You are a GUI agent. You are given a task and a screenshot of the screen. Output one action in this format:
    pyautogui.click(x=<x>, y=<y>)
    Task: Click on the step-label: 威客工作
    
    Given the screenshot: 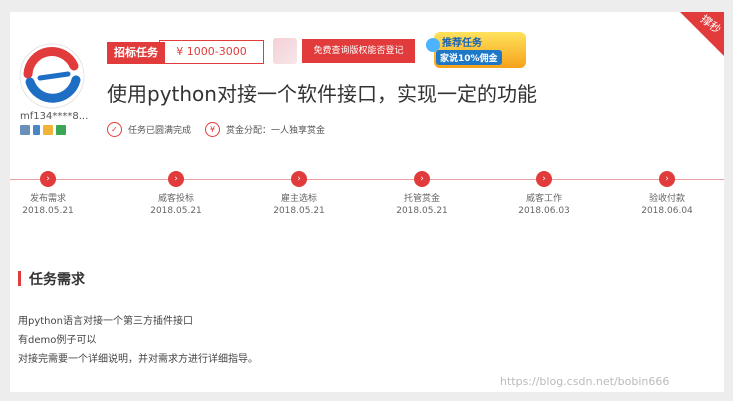 What is the action you would take?
    pyautogui.click(x=543, y=199)
    